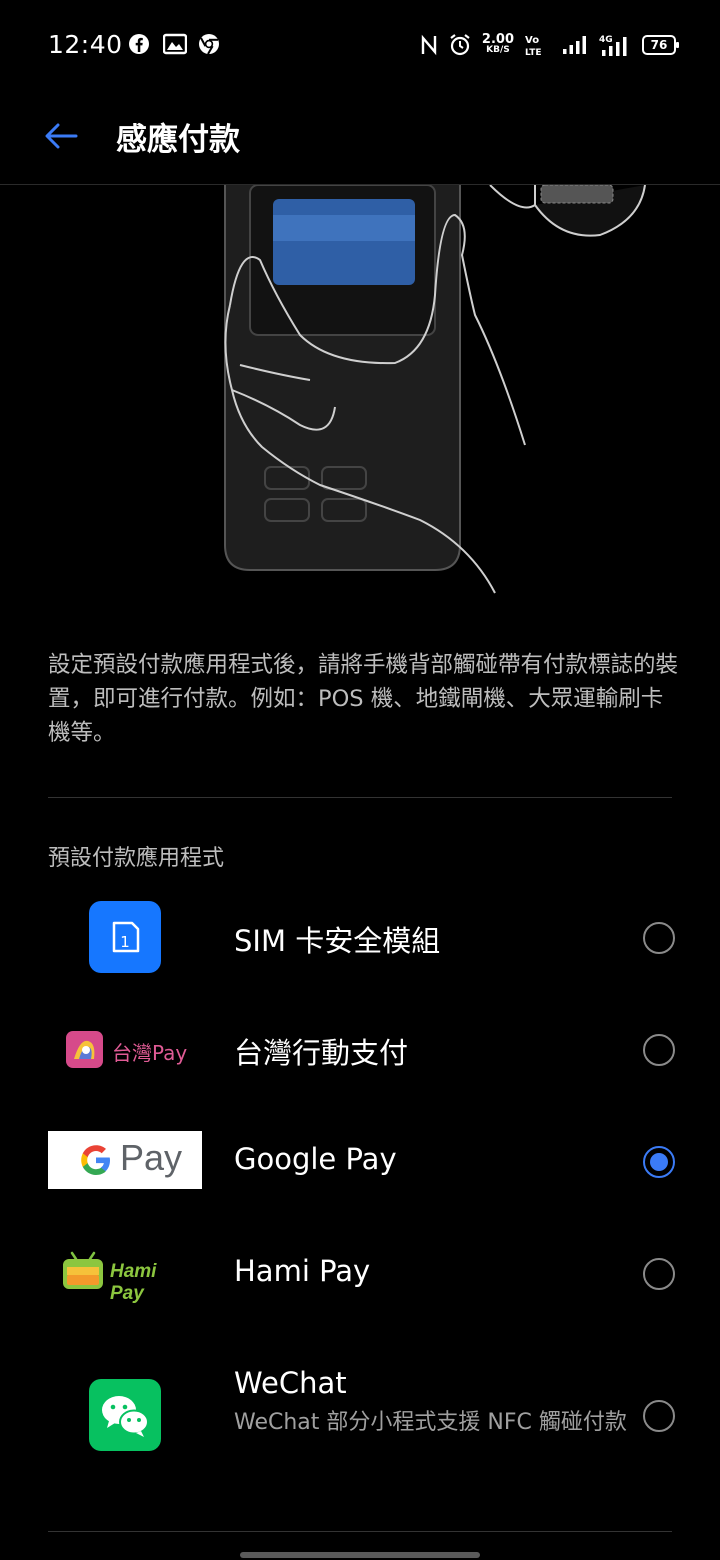 Image resolution: width=720 pixels, height=1560 pixels. I want to click on facebook-icon, so click(139, 44).